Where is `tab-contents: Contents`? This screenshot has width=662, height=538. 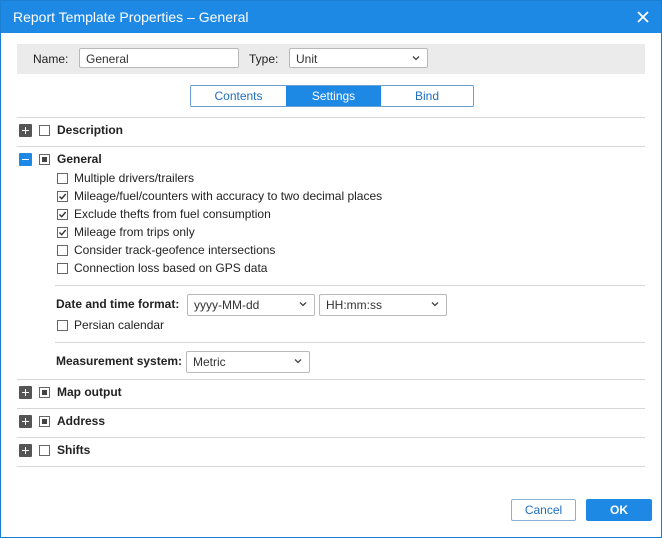 tab-contents: Contents is located at coordinates (238, 96).